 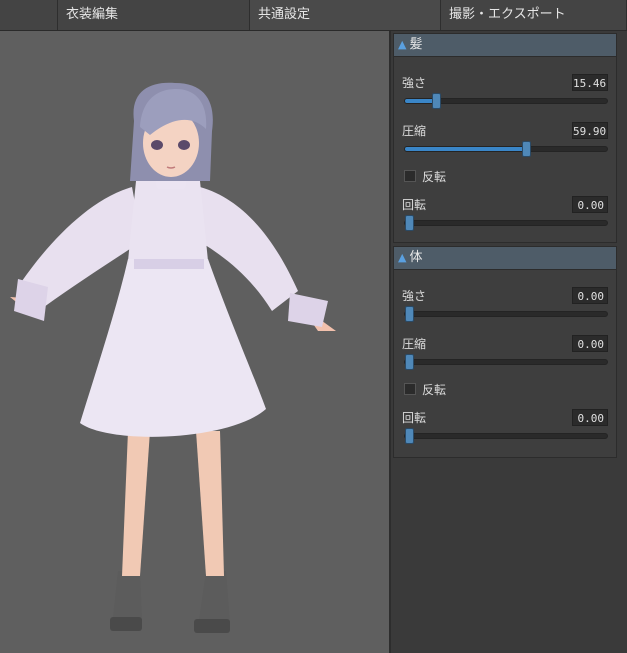 What do you see at coordinates (29, 15) in the screenshot?
I see `tab-blank` at bounding box center [29, 15].